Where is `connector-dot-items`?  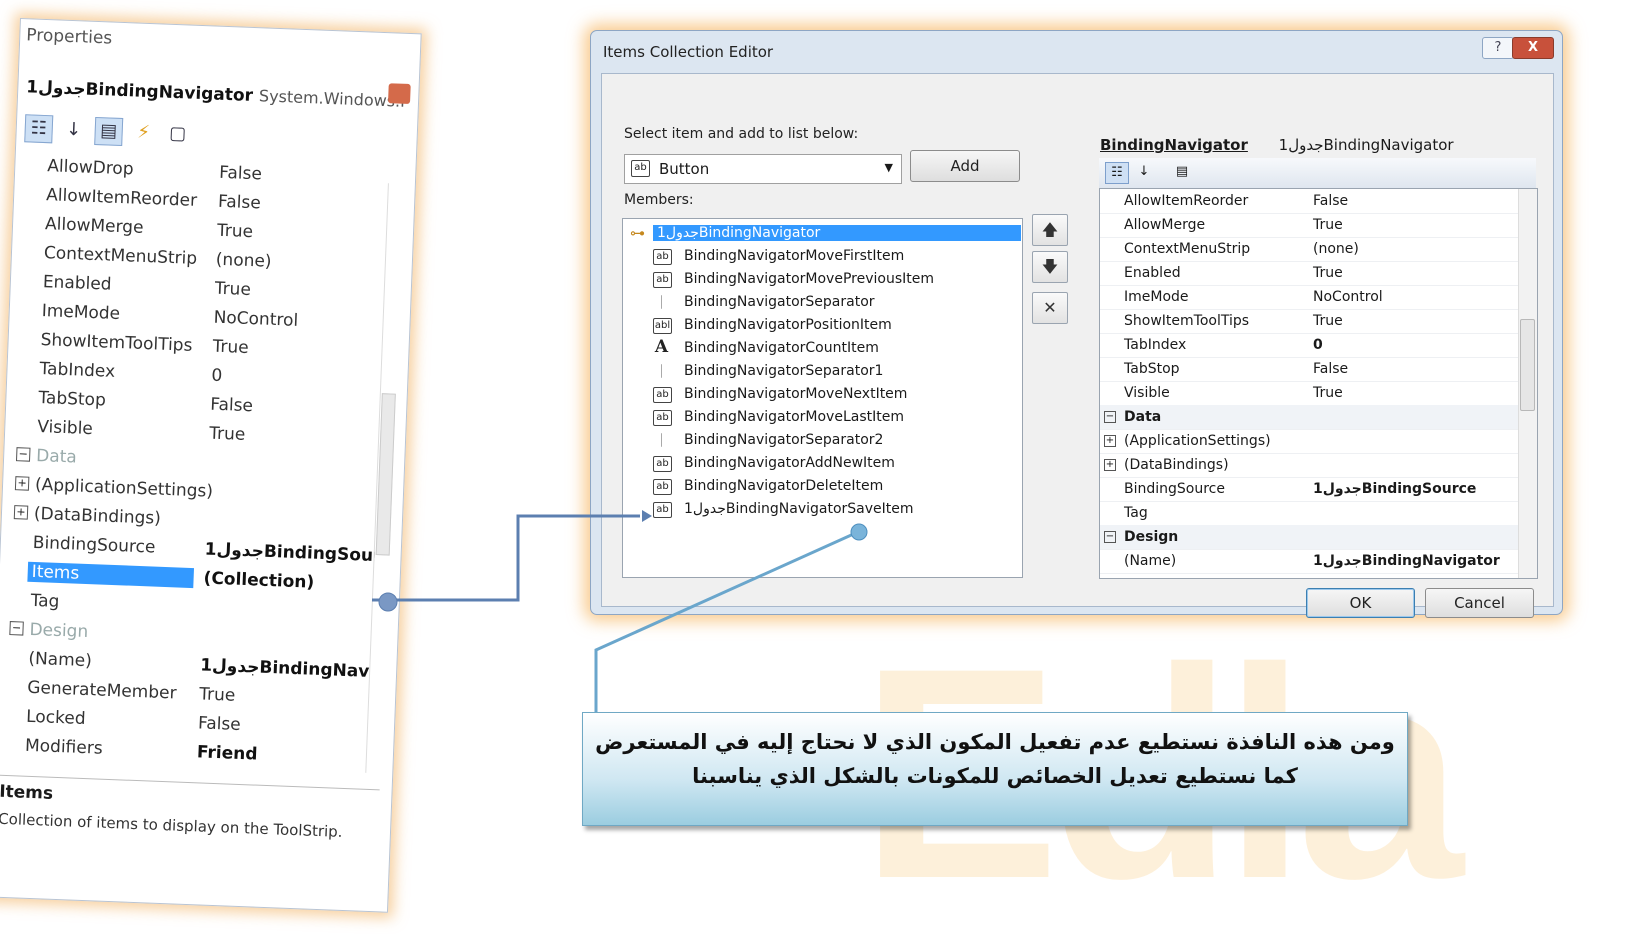 connector-dot-items is located at coordinates (388, 602).